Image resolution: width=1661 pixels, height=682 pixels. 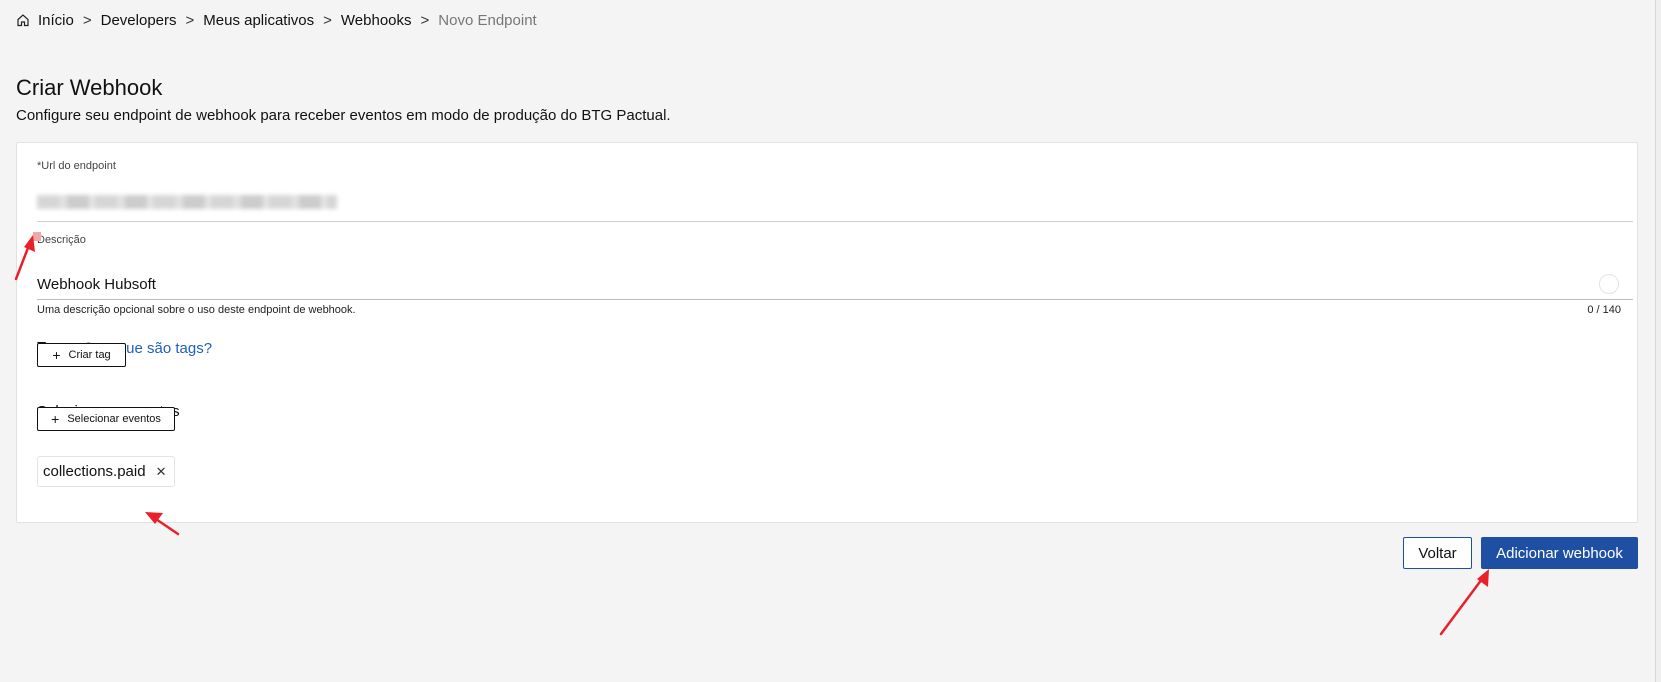 What do you see at coordinates (1658, 341) in the screenshot?
I see `window-edge` at bounding box center [1658, 341].